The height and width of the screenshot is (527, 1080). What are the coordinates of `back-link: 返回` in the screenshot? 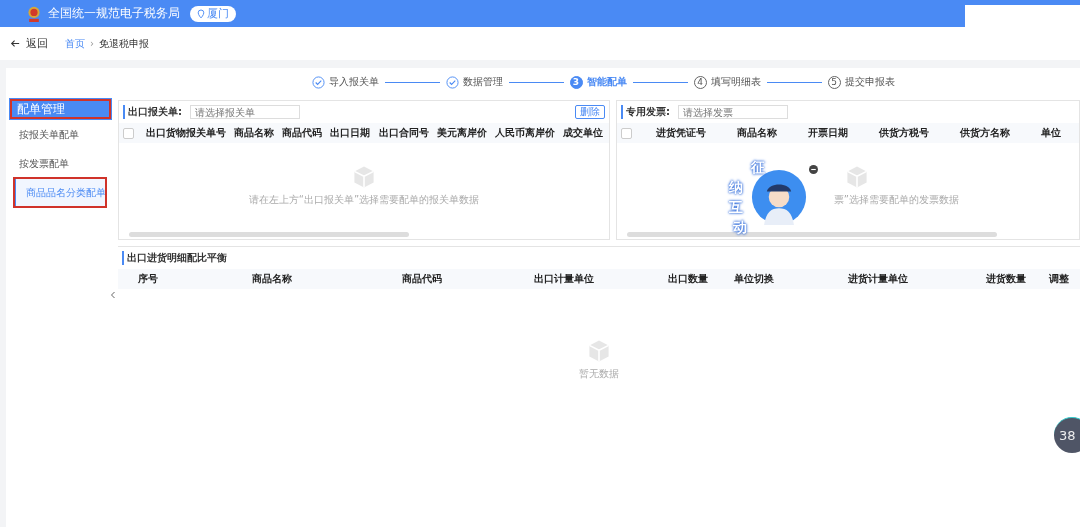 It's located at (29, 43).